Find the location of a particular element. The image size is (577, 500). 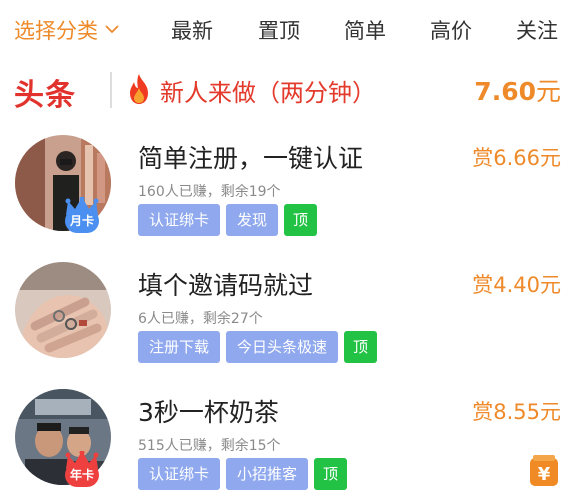

tag-list: 注册下载 今日头条极速 顶 is located at coordinates (260, 347).